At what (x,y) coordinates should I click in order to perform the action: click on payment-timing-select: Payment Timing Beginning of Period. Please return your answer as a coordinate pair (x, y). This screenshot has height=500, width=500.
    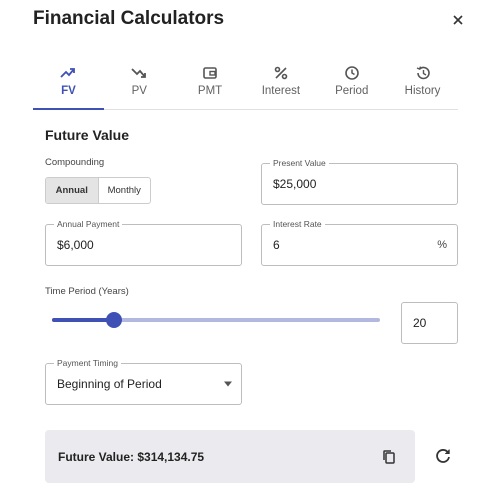
    Looking at the image, I should click on (143, 381).